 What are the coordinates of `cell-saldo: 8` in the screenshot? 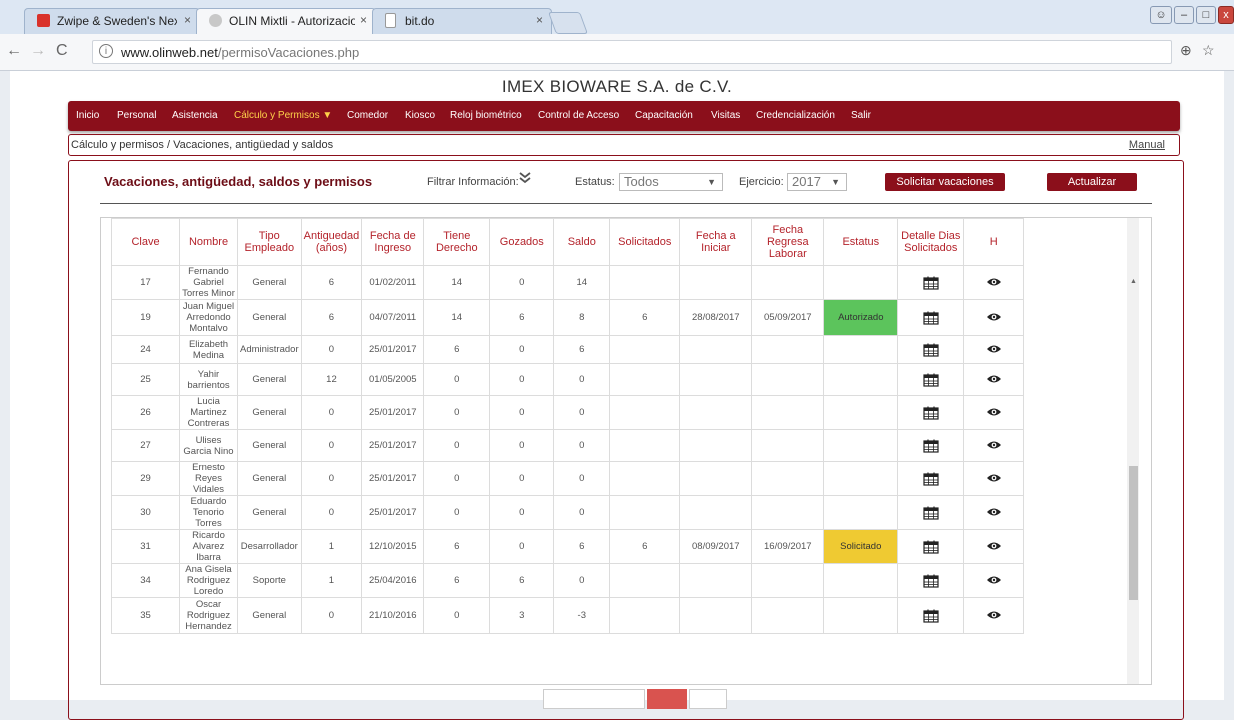 It's located at (582, 317).